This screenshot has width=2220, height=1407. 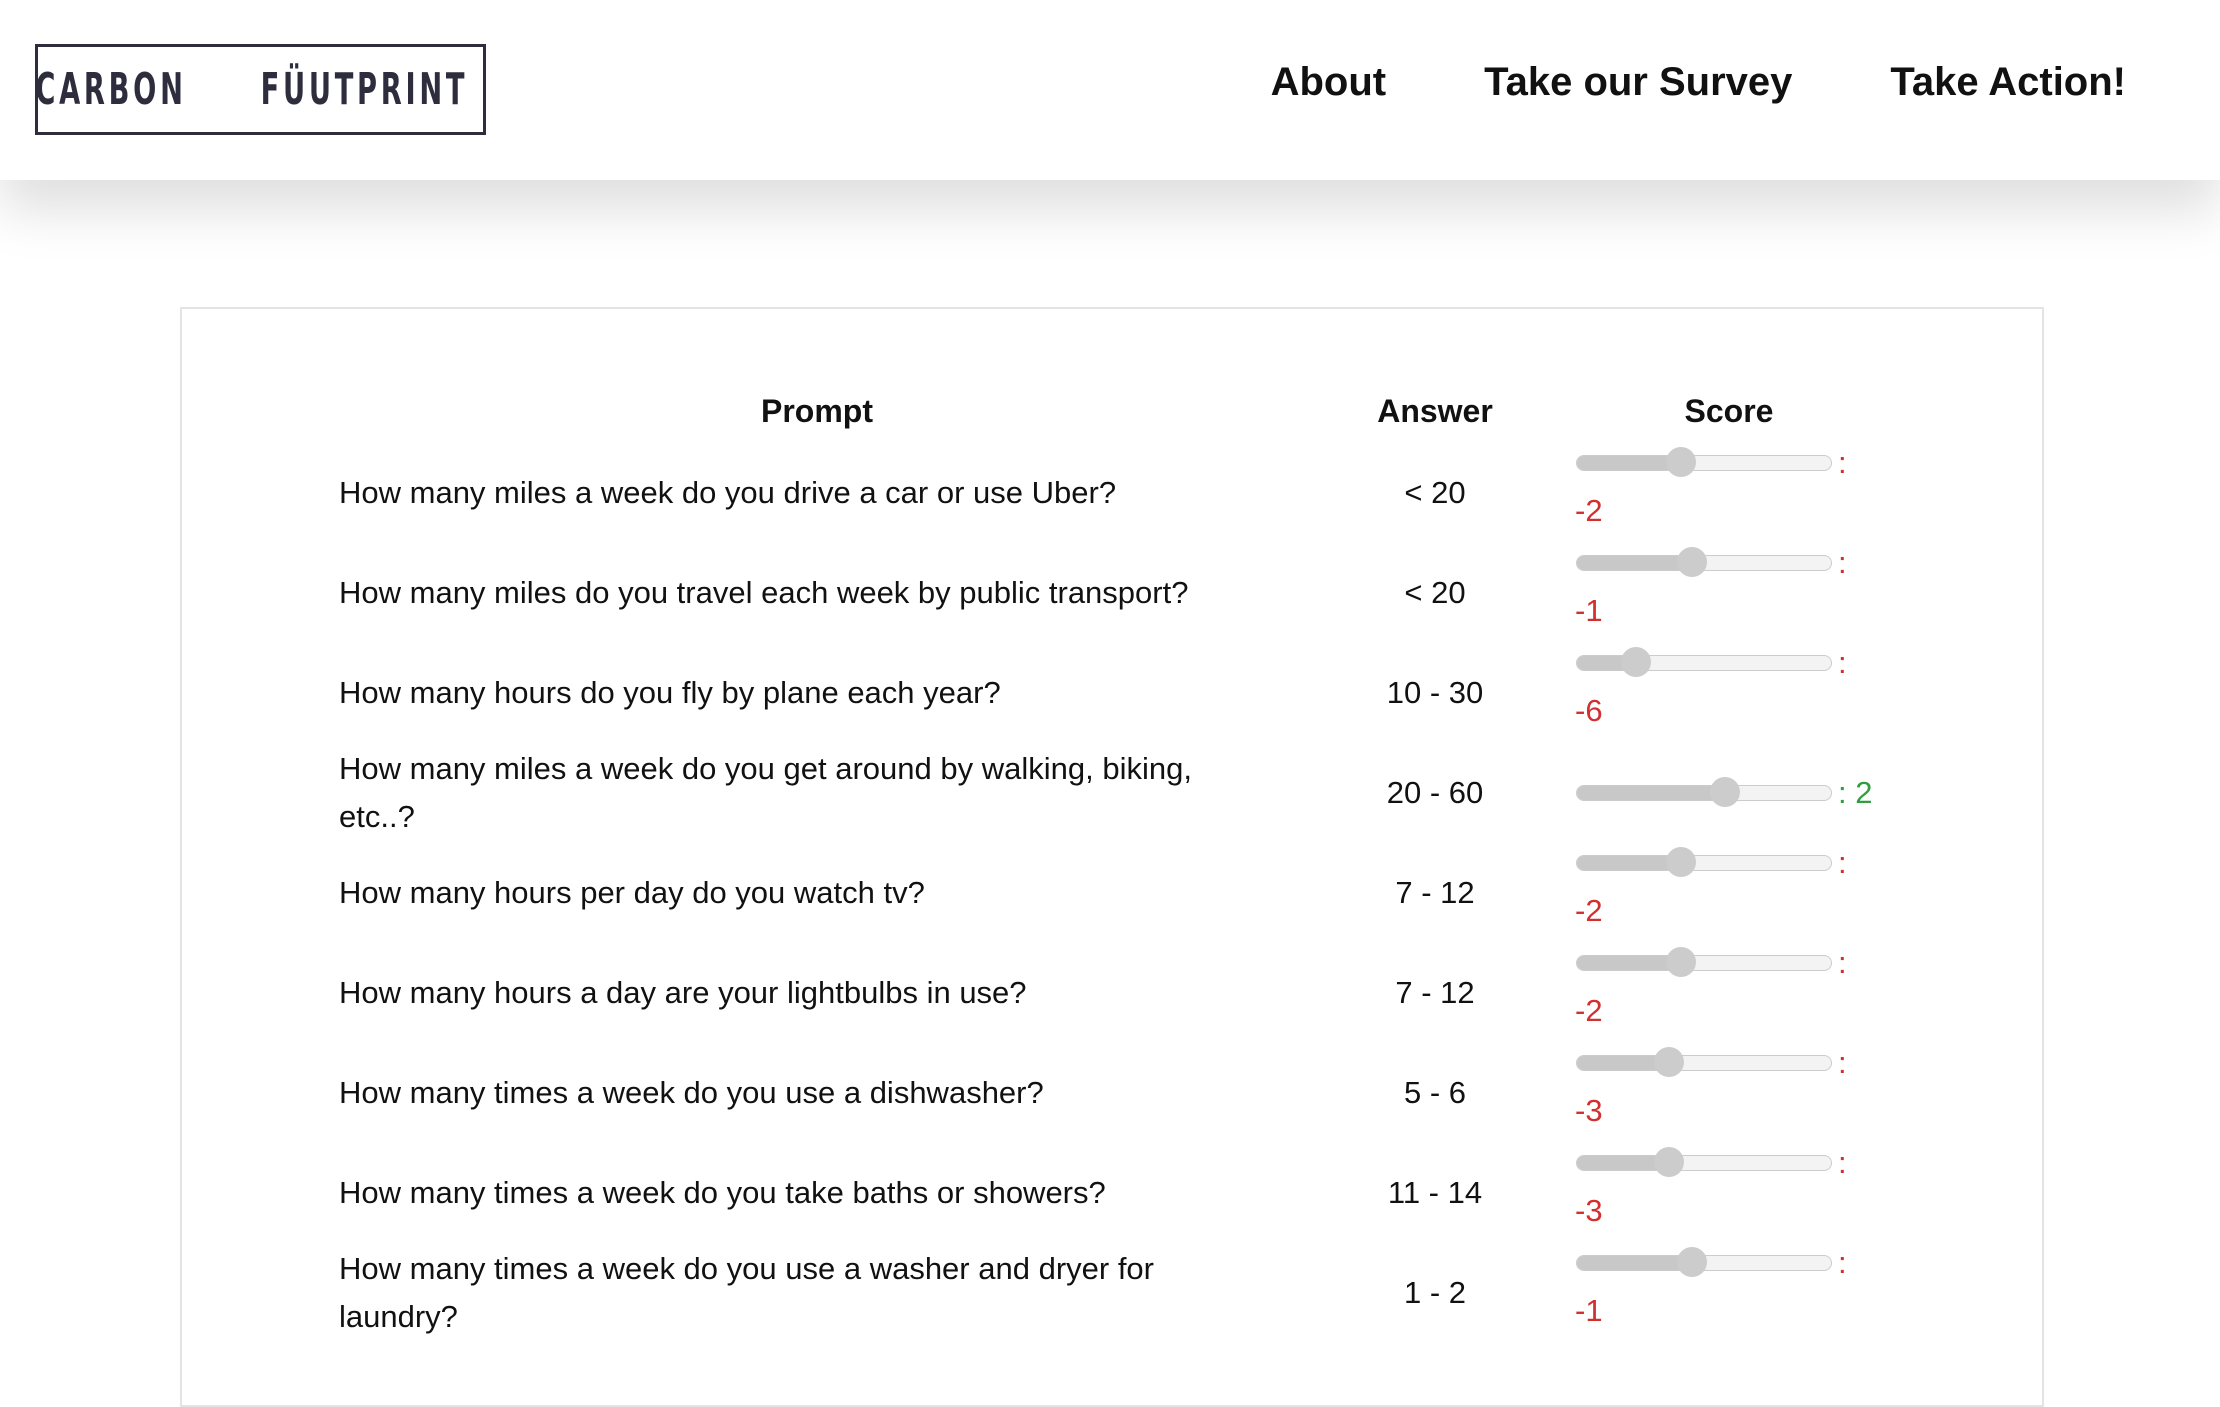 I want to click on nav-take-survey: Take our Survey, so click(x=1638, y=82).